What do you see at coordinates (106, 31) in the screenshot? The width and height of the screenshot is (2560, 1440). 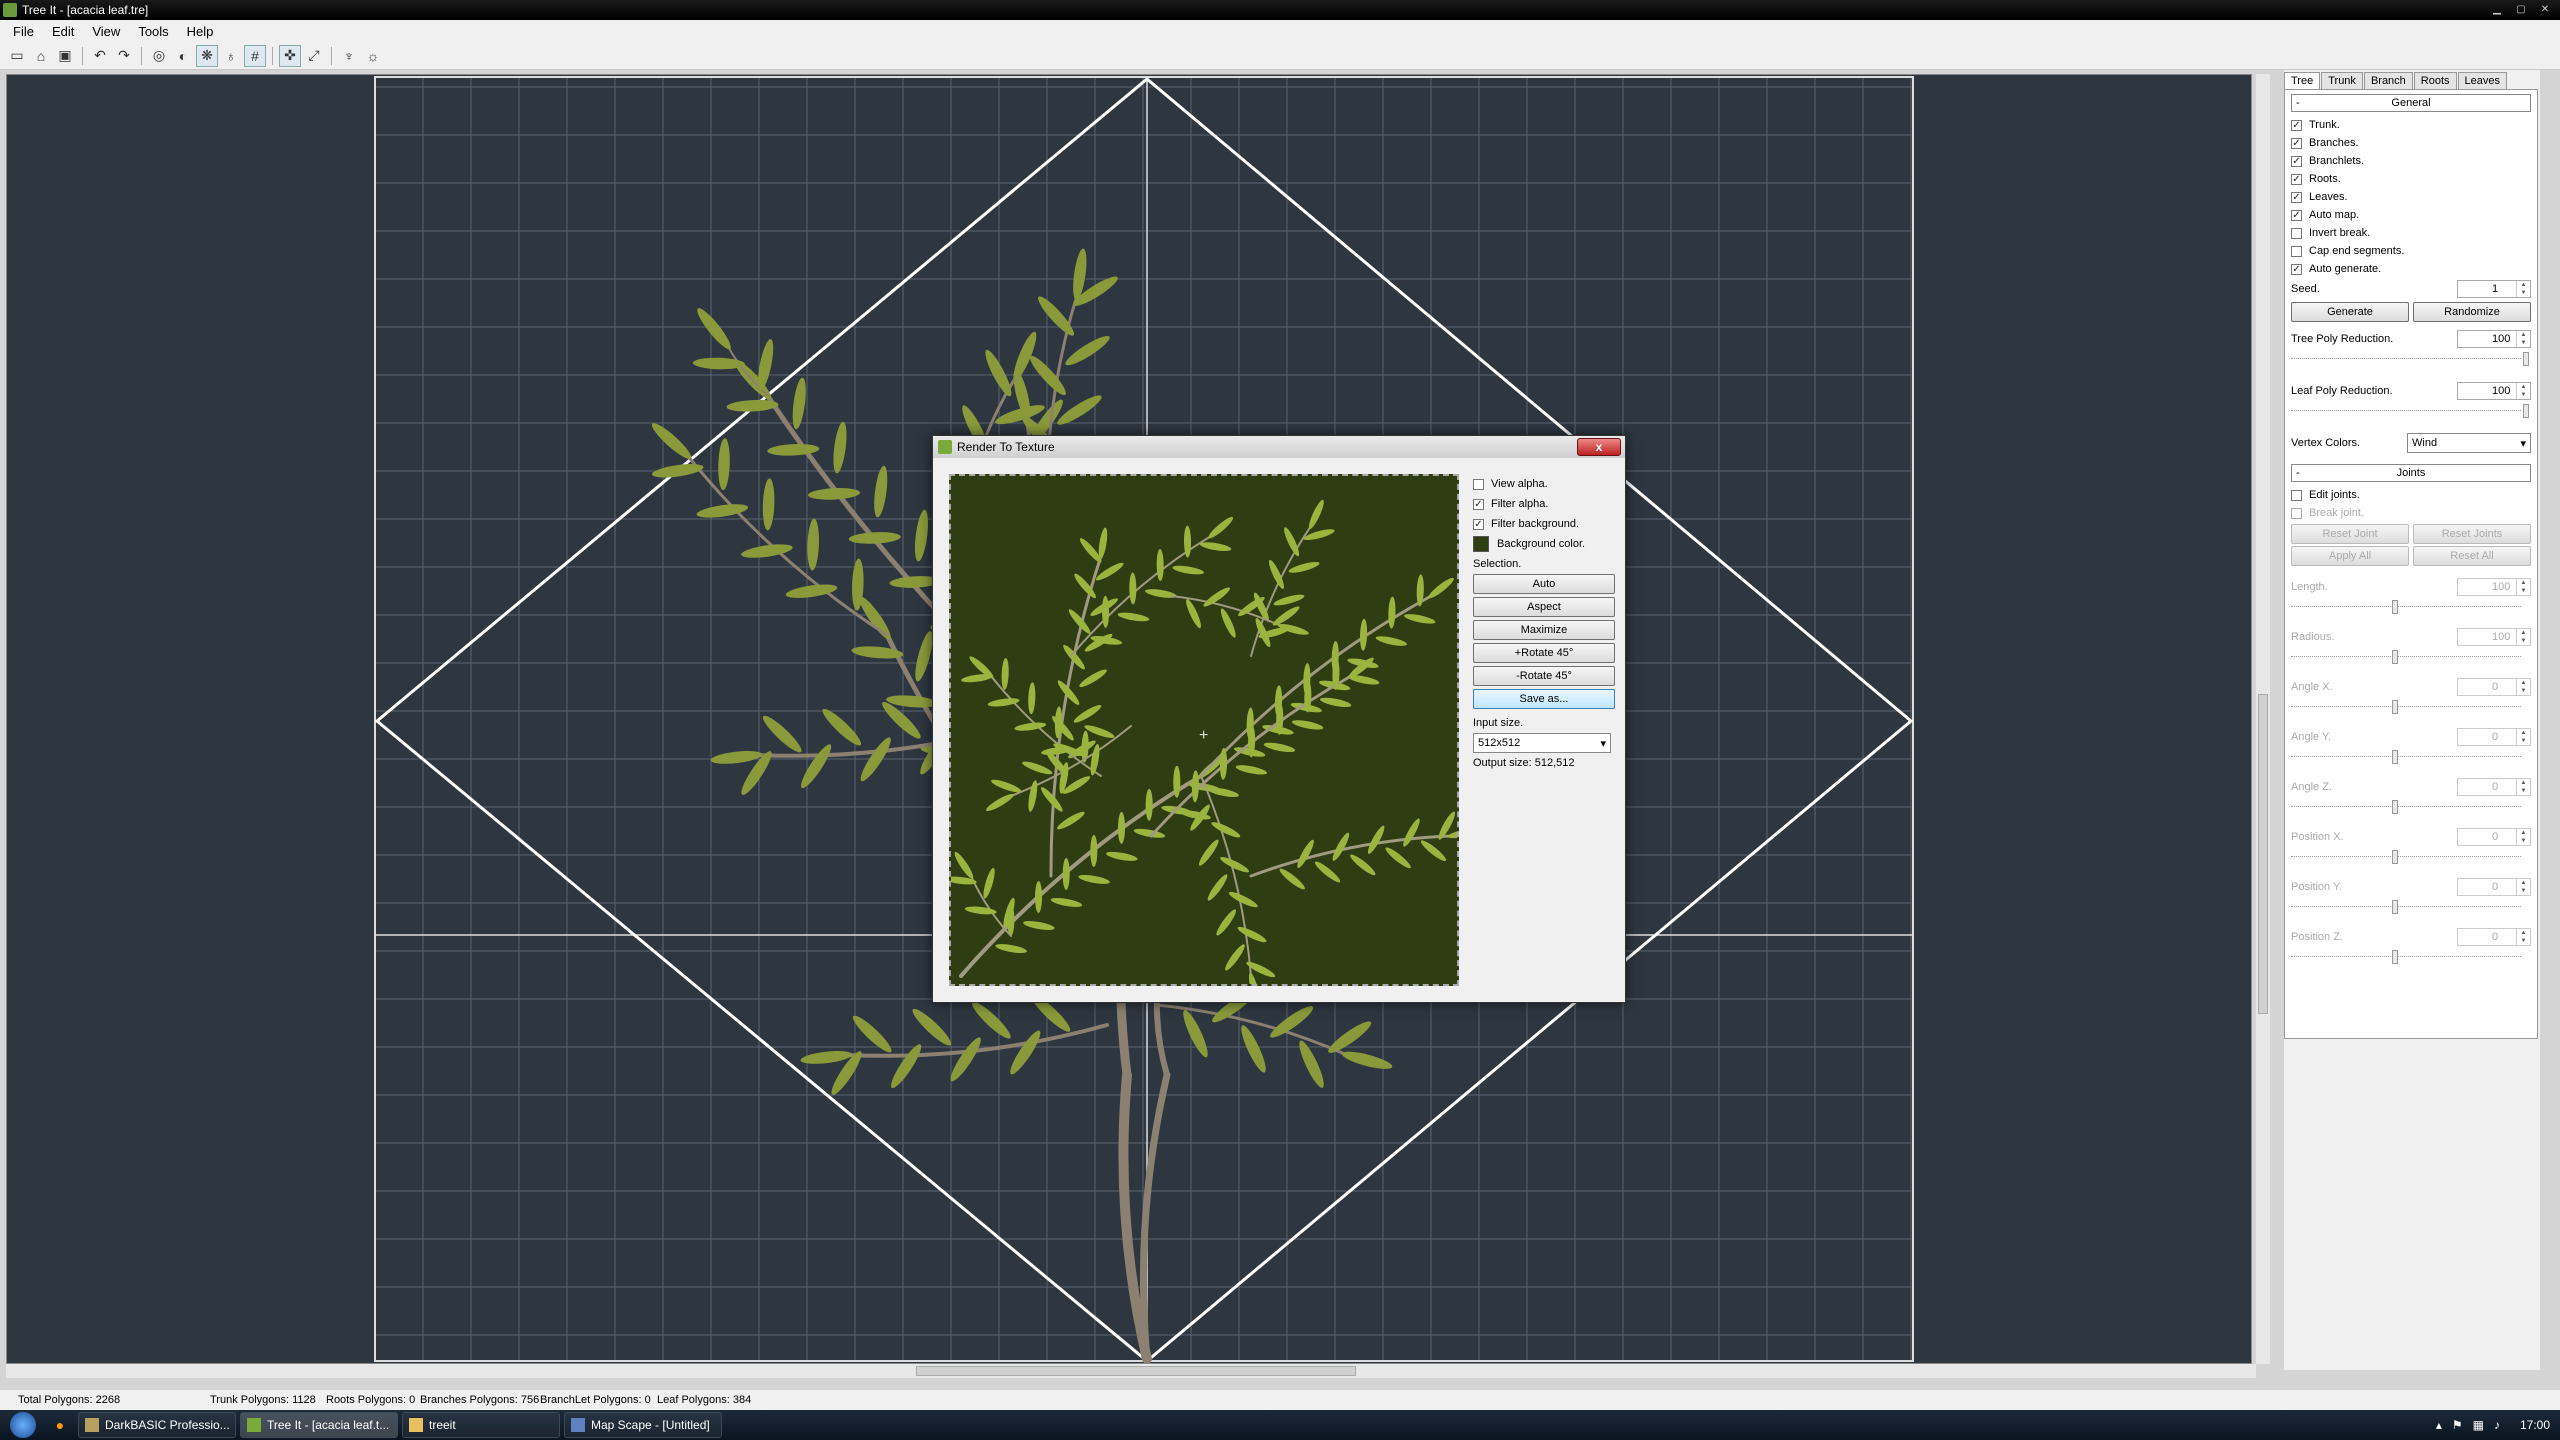 I see `menu-view: View` at bounding box center [106, 31].